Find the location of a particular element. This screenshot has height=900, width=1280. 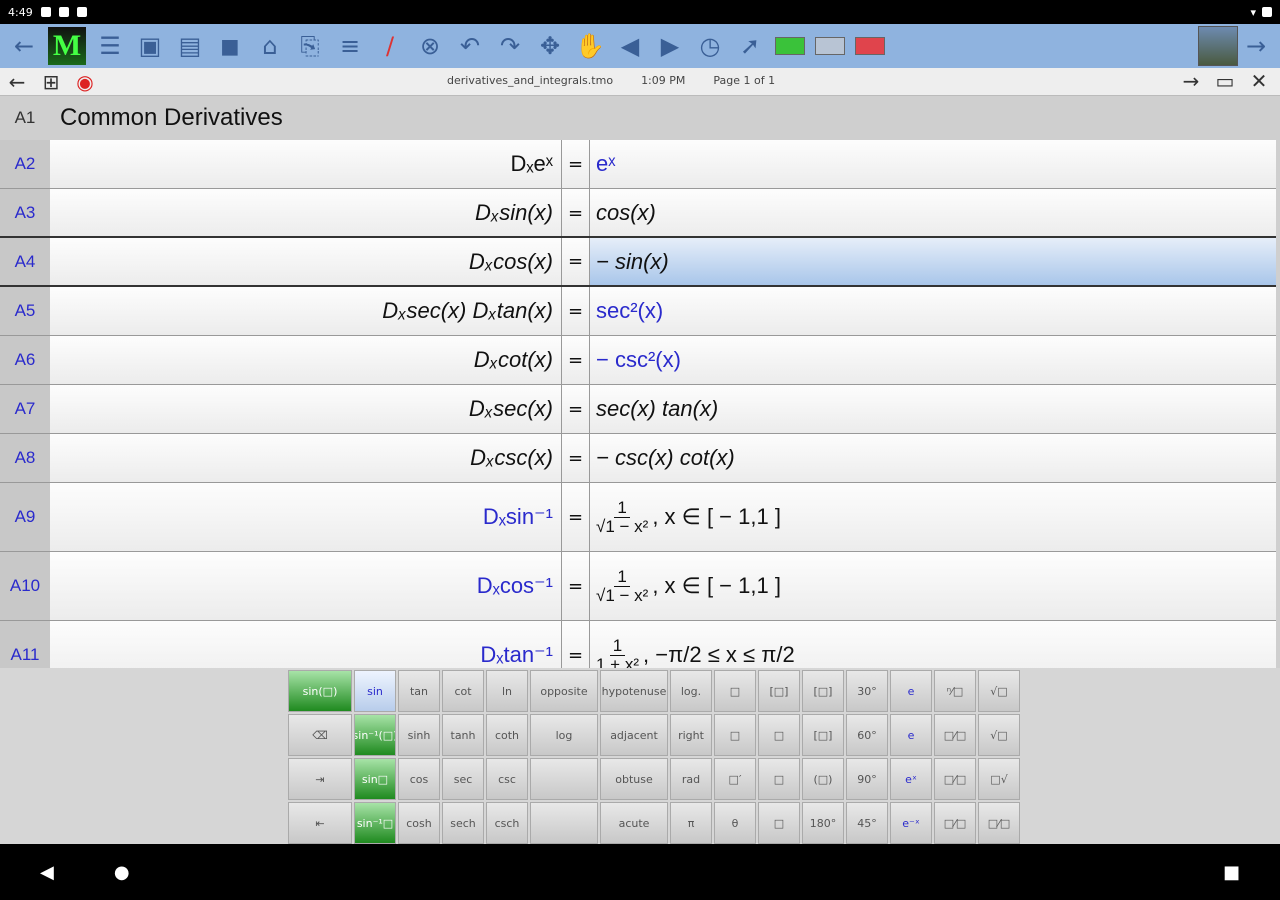

expression-rhs: 1 √1 − x² , x ∈ [ − 1,1 ] is located at coordinates (933, 586).